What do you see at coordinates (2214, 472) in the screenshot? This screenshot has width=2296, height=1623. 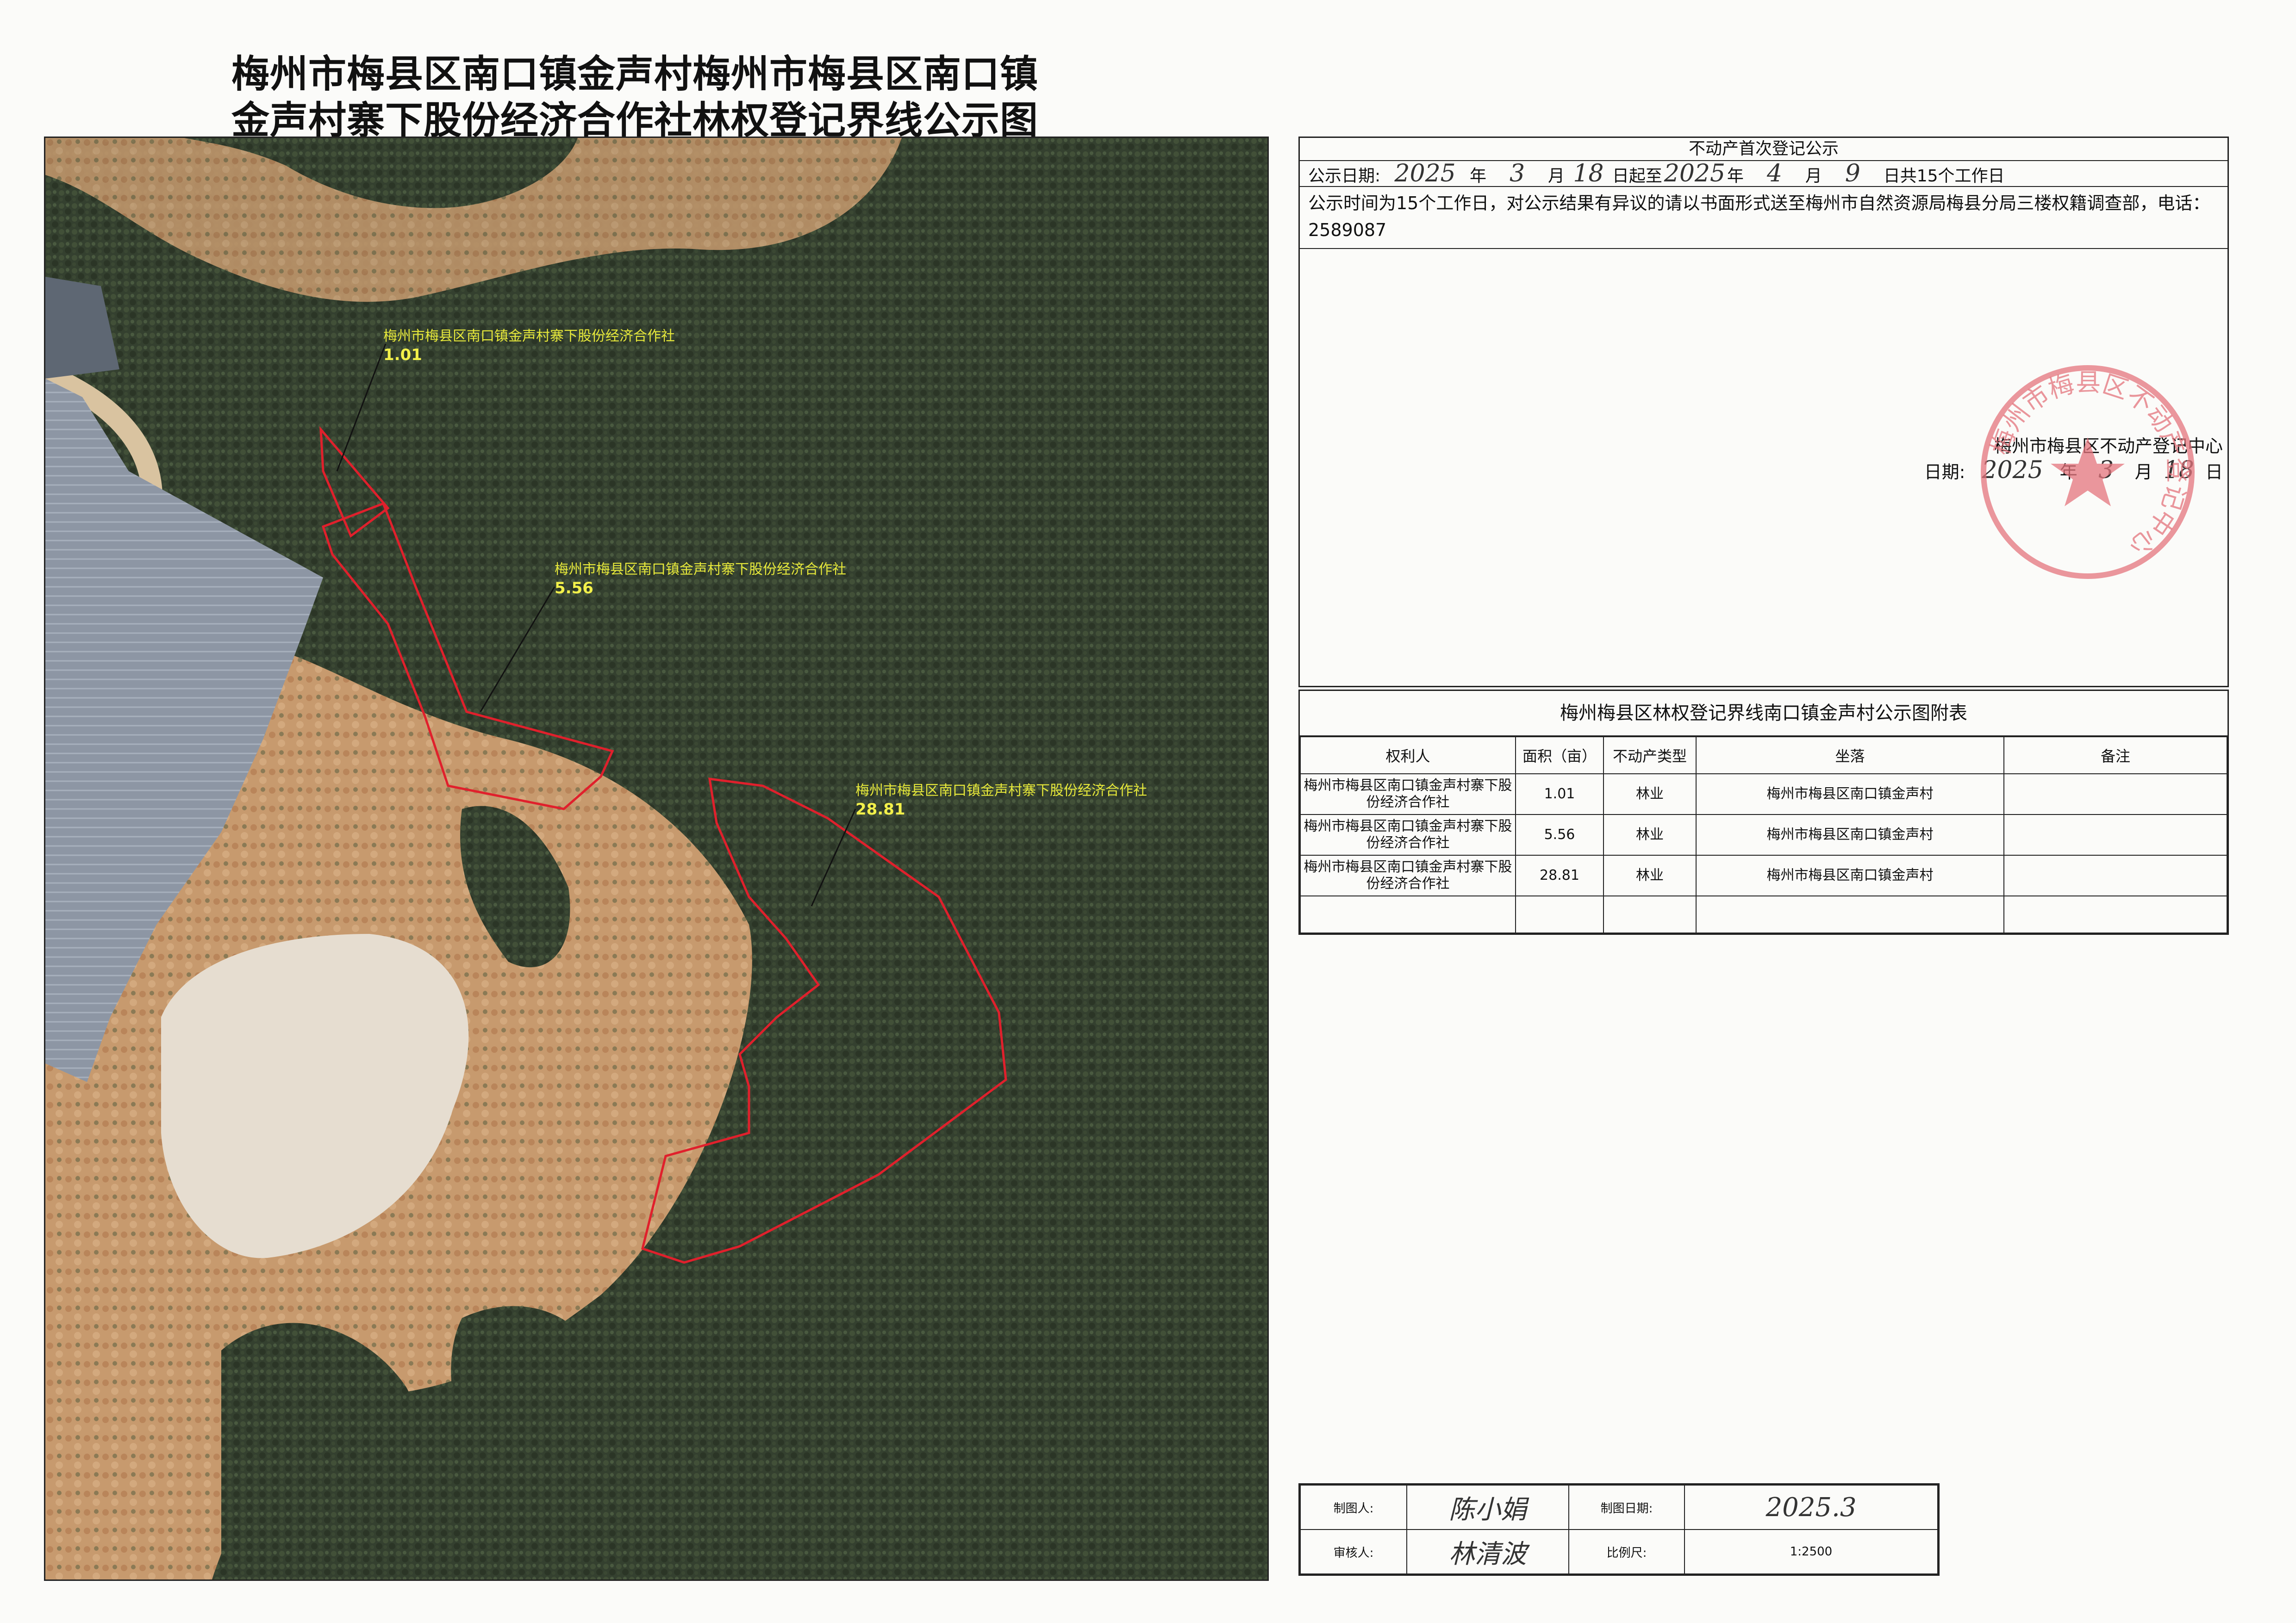 I see `sign-day-char: 日` at bounding box center [2214, 472].